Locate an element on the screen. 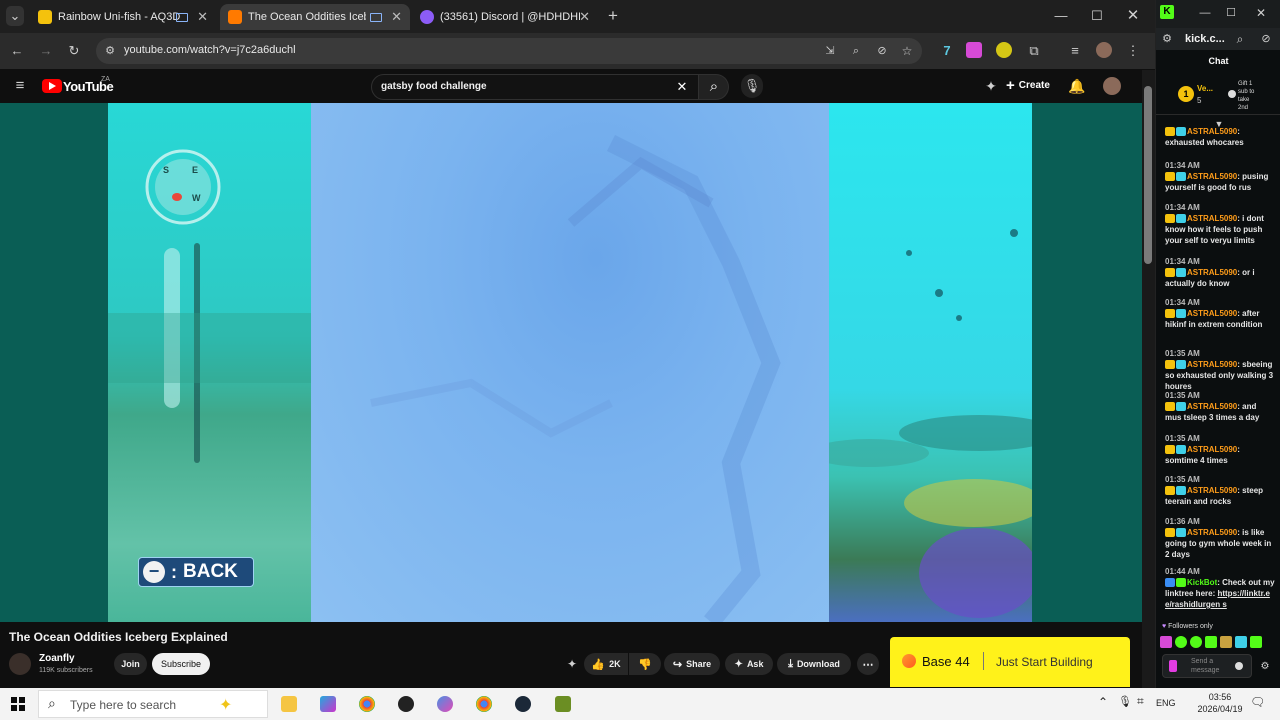 Image resolution: width=1280 pixels, height=720 pixels. chat-message: 01:35 AM ASTRAL5090: somtime 4 times is located at coordinates (1220, 449).